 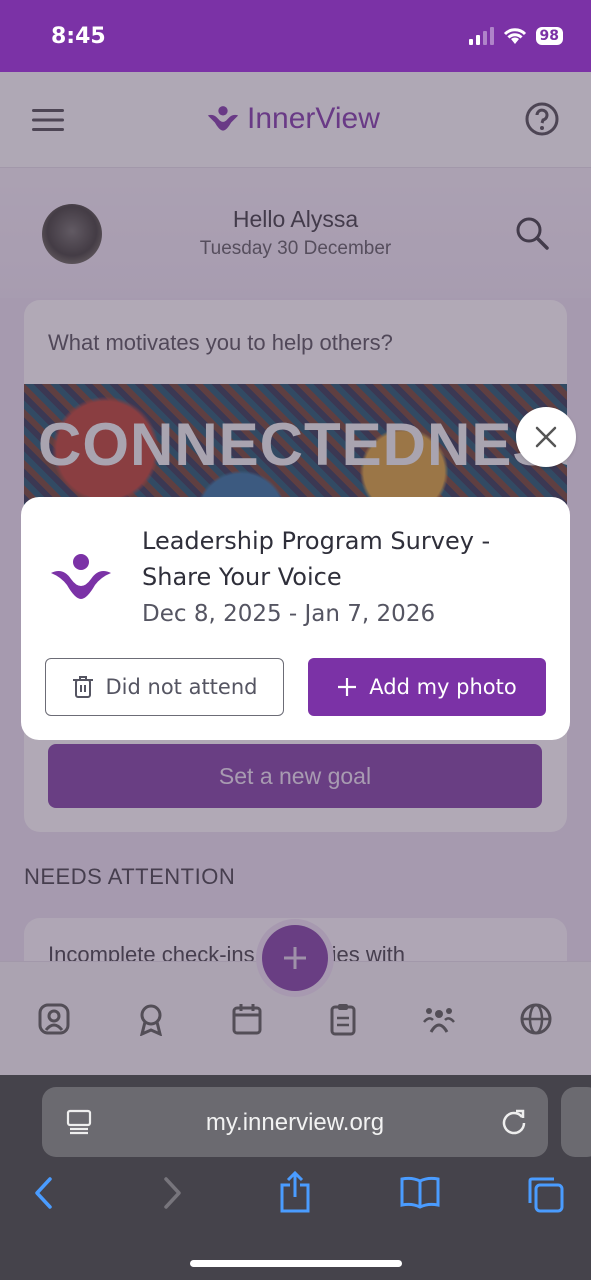 I want to click on plus-icon, so click(x=347, y=687).